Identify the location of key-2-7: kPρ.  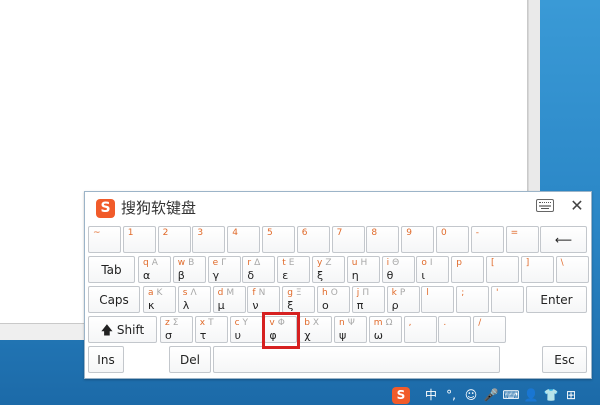
(403, 299).